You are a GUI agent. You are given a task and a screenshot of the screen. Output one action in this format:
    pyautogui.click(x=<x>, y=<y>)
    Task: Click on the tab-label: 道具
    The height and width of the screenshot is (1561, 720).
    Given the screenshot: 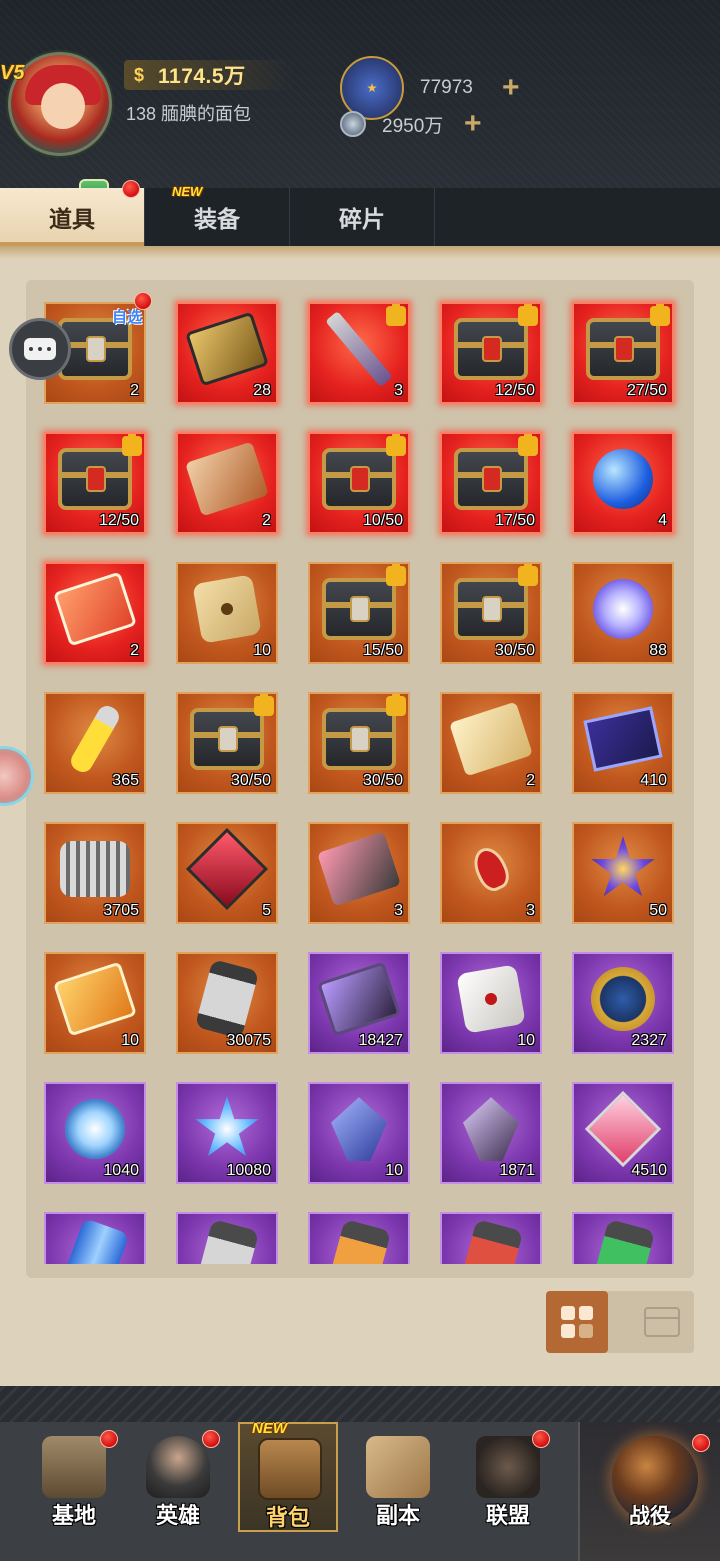 What is the action you would take?
    pyautogui.click(x=72, y=219)
    